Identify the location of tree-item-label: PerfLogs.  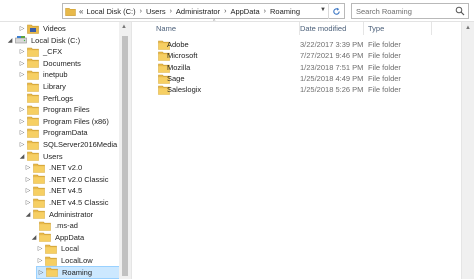
(58, 98).